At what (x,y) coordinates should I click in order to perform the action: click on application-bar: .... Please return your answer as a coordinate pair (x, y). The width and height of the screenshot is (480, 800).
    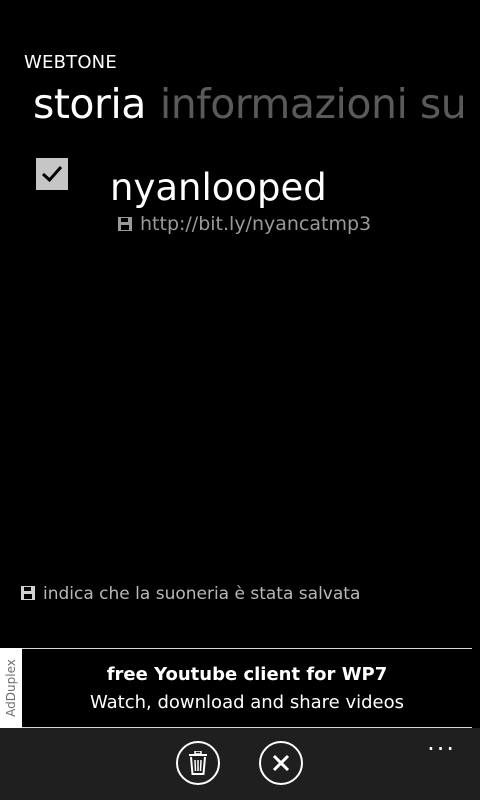
    Looking at the image, I should click on (240, 764).